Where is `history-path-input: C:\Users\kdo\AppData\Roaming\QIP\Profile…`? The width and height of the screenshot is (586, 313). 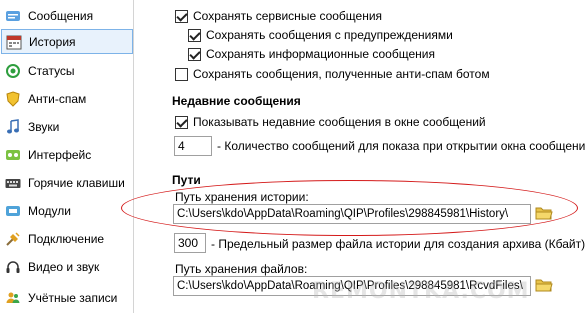 history-path-input: C:\Users\kdo\AppData\Roaming\QIP\Profile… is located at coordinates (352, 214).